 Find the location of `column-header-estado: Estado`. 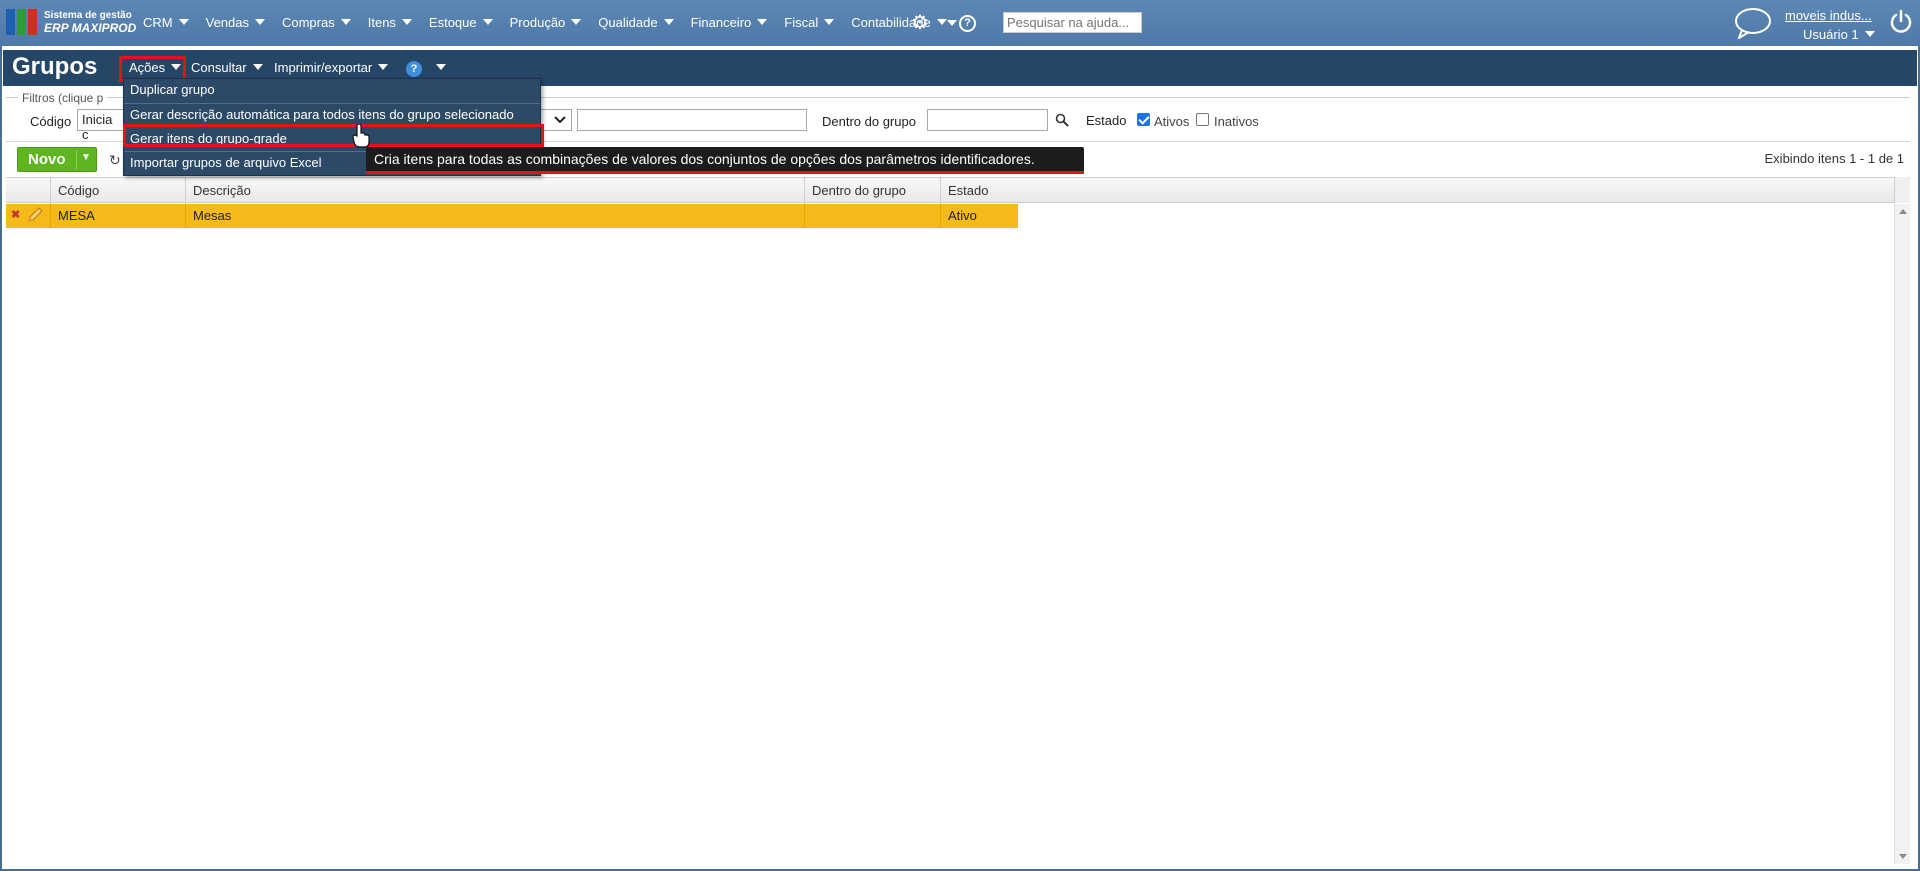

column-header-estado: Estado is located at coordinates (1417, 191).